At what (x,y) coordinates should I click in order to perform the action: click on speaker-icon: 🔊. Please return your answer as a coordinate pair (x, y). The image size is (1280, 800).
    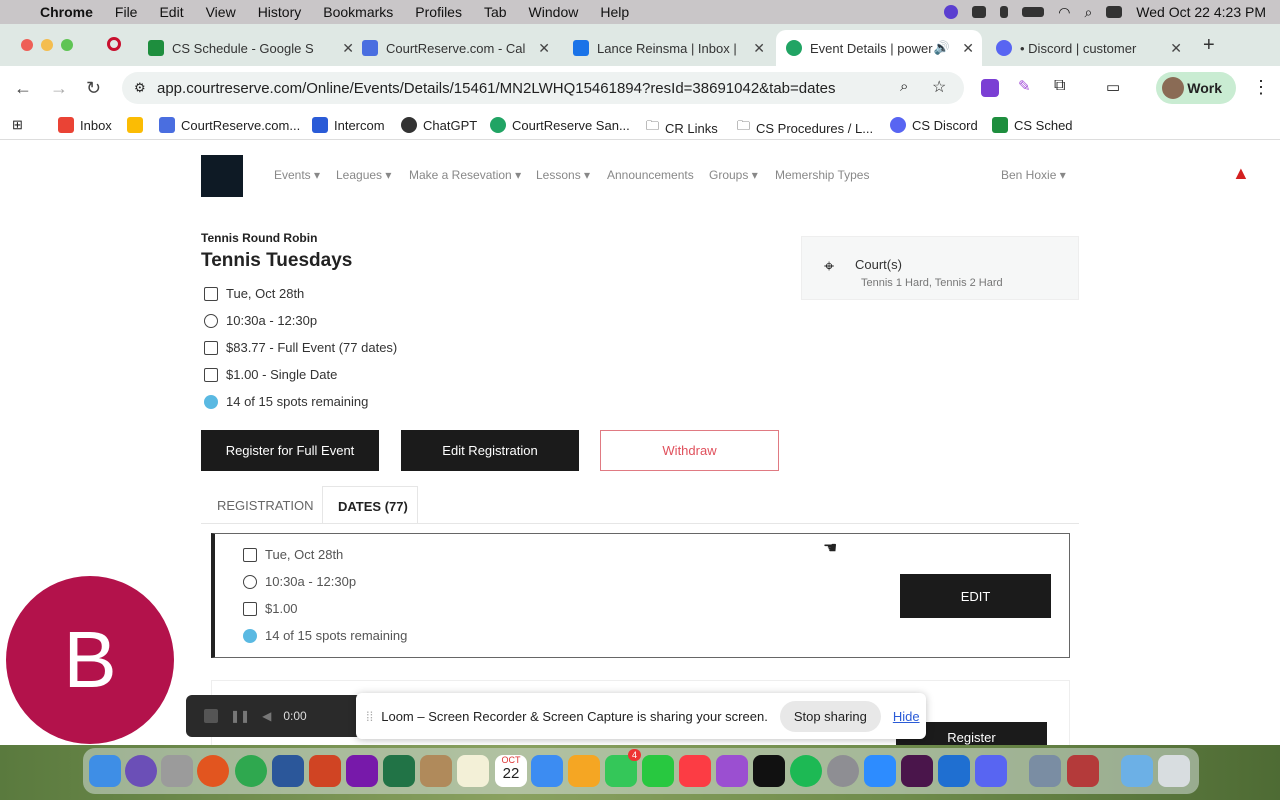
    Looking at the image, I should click on (942, 48).